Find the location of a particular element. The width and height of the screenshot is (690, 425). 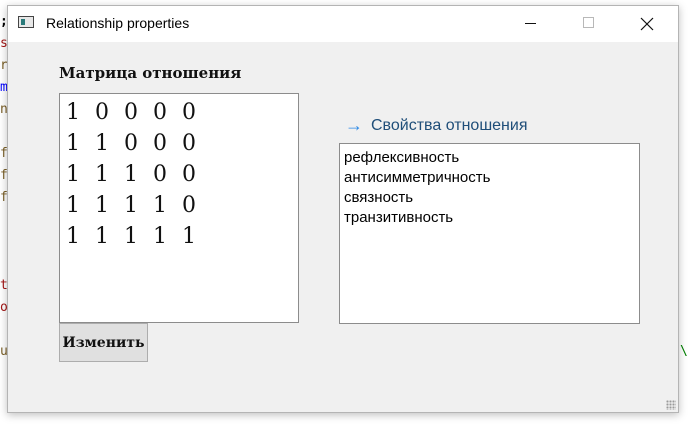

matrix-label: Матрица отношения is located at coordinates (150, 73).